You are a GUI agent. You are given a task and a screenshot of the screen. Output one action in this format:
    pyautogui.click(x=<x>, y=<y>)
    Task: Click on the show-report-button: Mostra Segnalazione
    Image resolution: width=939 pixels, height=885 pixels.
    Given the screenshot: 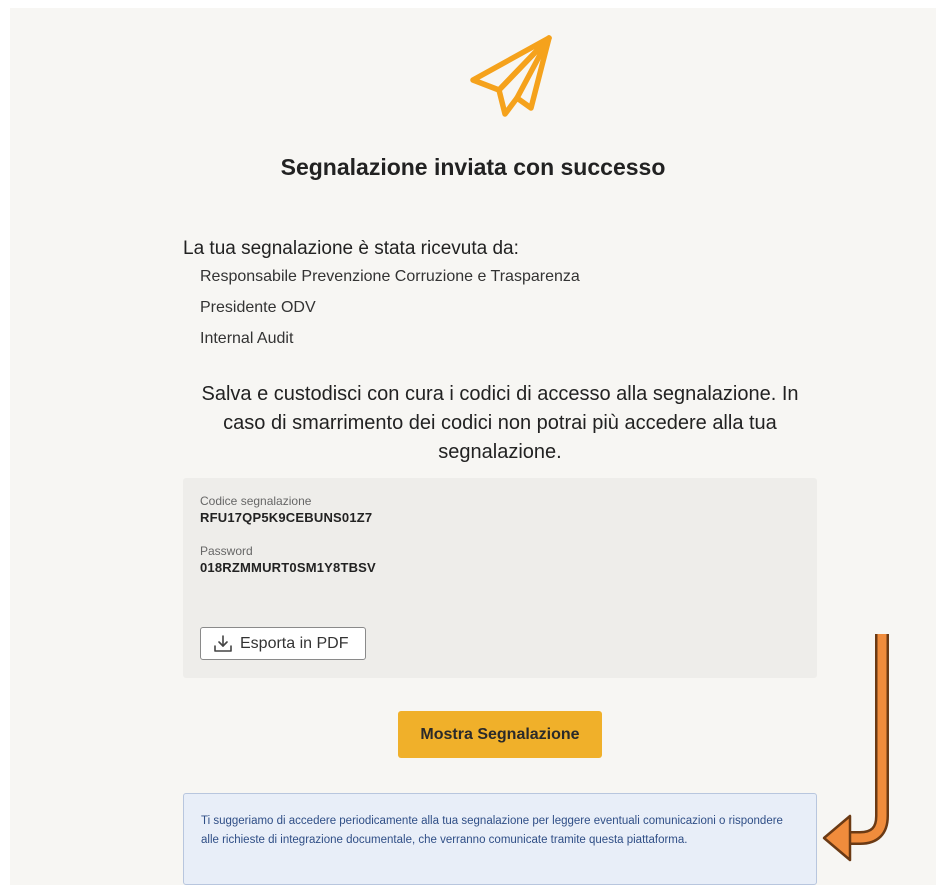 What is the action you would take?
    pyautogui.click(x=500, y=734)
    